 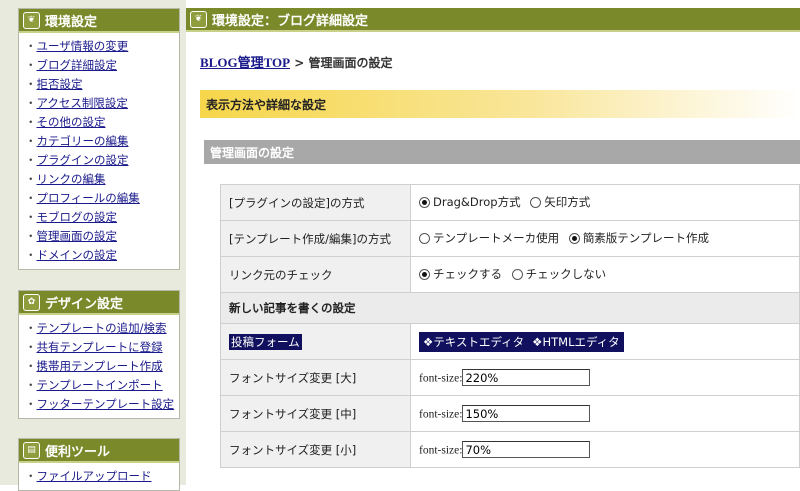 I want to click on link-file-upload: ファイルアップロード, so click(x=94, y=476).